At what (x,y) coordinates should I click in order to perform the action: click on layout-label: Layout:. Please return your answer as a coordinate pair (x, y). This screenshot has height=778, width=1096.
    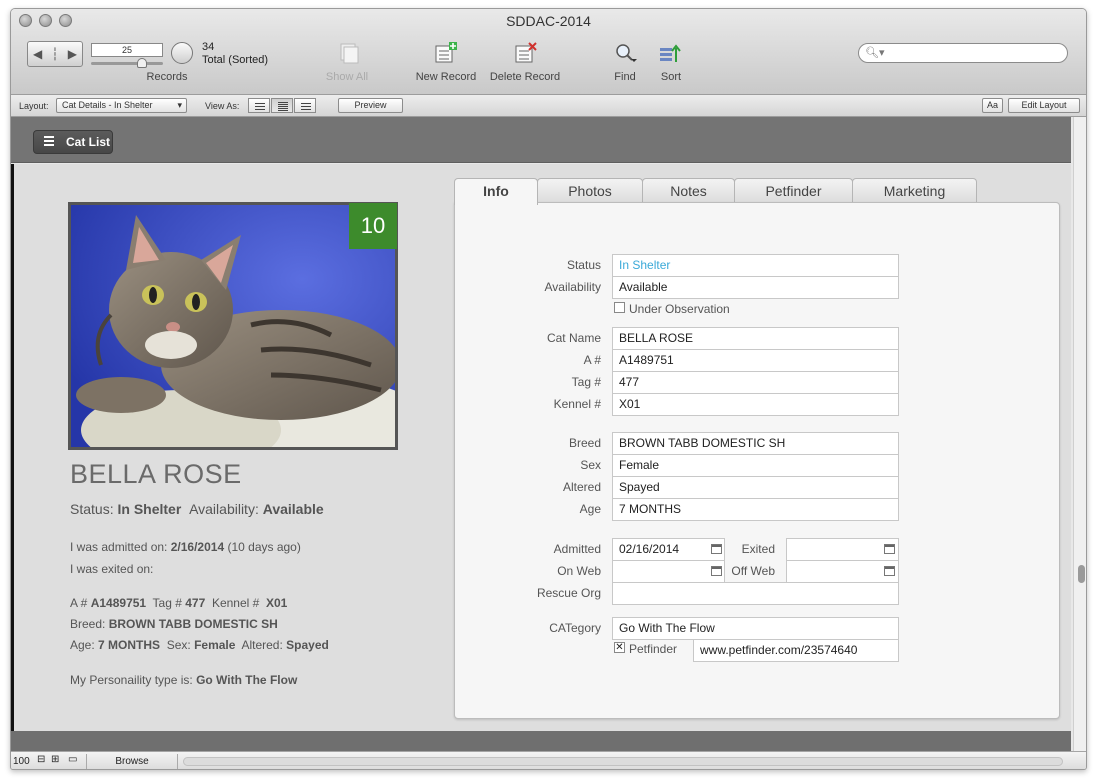
    Looking at the image, I should click on (34, 106).